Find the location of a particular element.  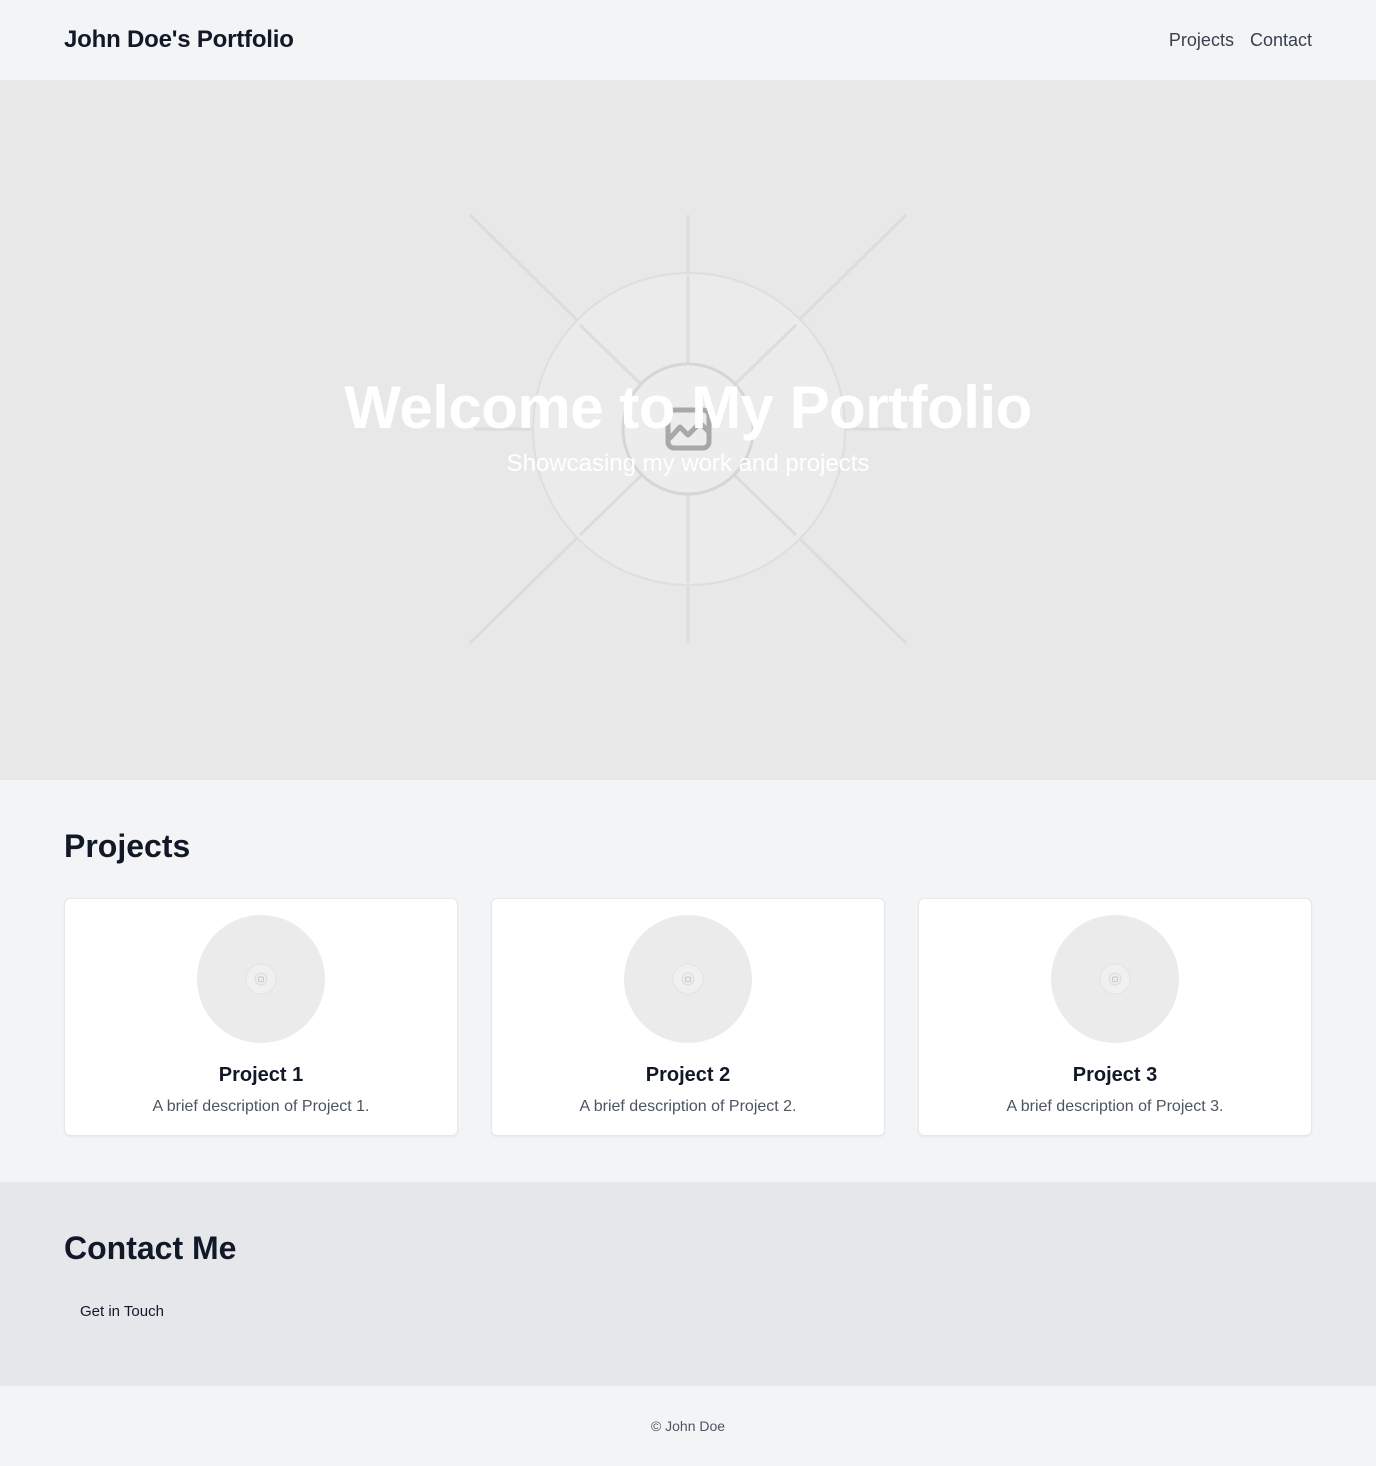

hero-subtitle: Showcasing my work and projects is located at coordinates (688, 463).